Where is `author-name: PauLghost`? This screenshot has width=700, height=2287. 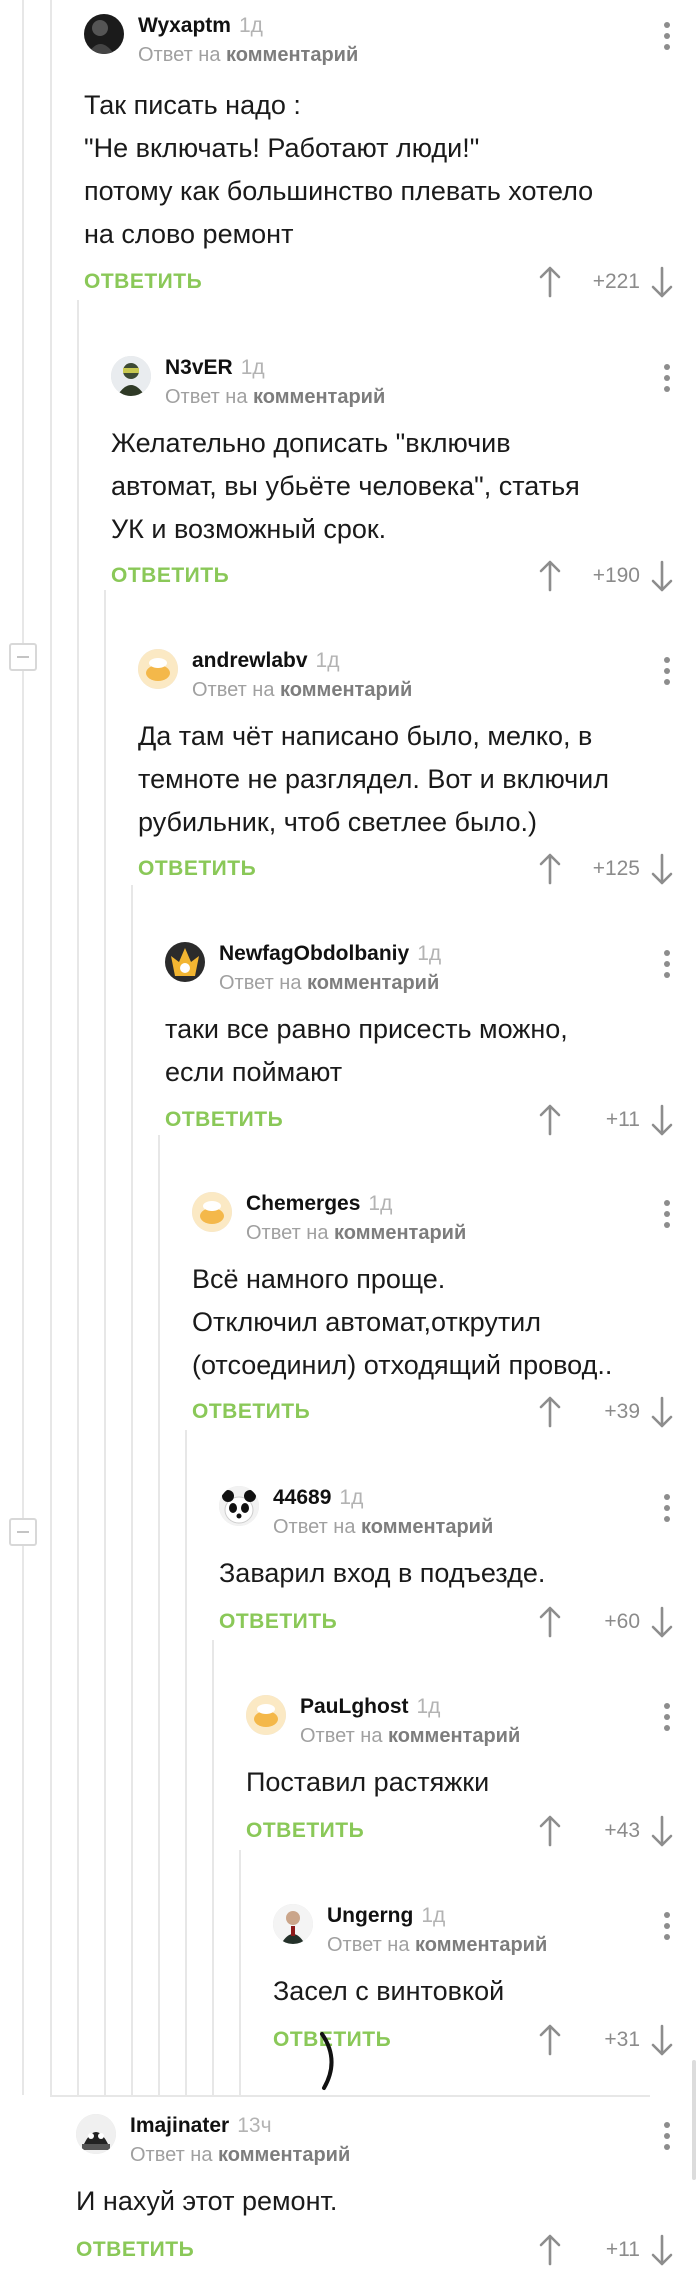 author-name: PauLghost is located at coordinates (354, 1706).